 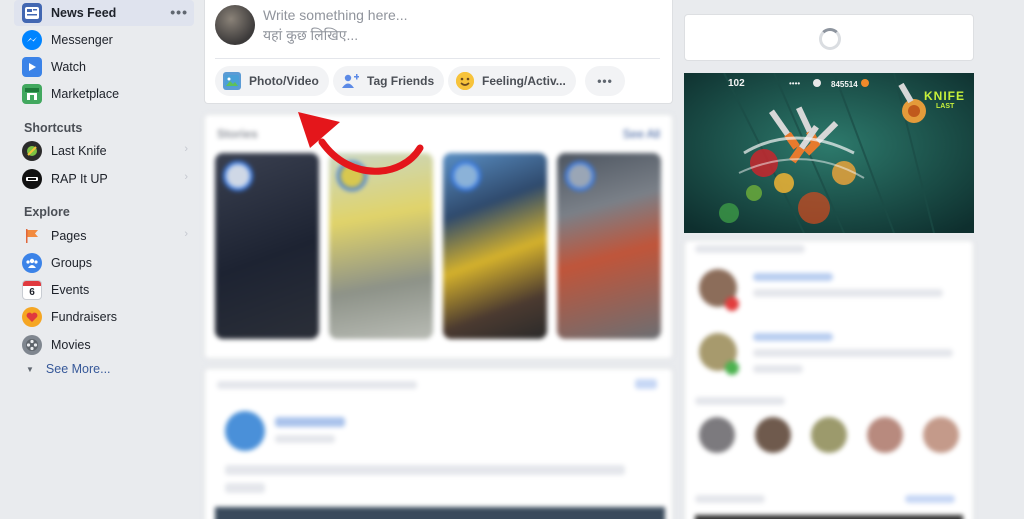 I want to click on sidebar-item-groups: Groups, so click(x=104, y=263).